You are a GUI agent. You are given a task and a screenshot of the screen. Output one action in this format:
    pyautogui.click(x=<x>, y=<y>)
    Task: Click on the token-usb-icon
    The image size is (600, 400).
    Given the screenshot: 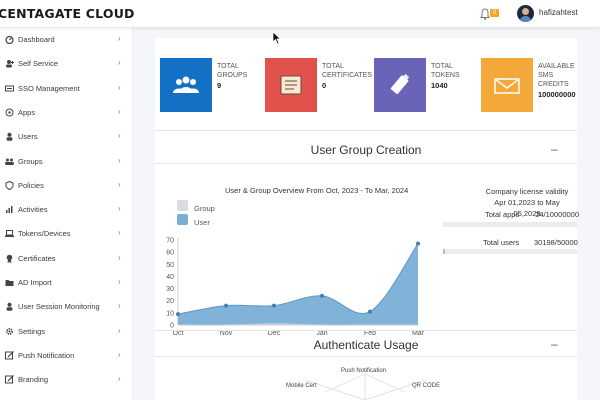 What is the action you would take?
    pyautogui.click(x=400, y=84)
    